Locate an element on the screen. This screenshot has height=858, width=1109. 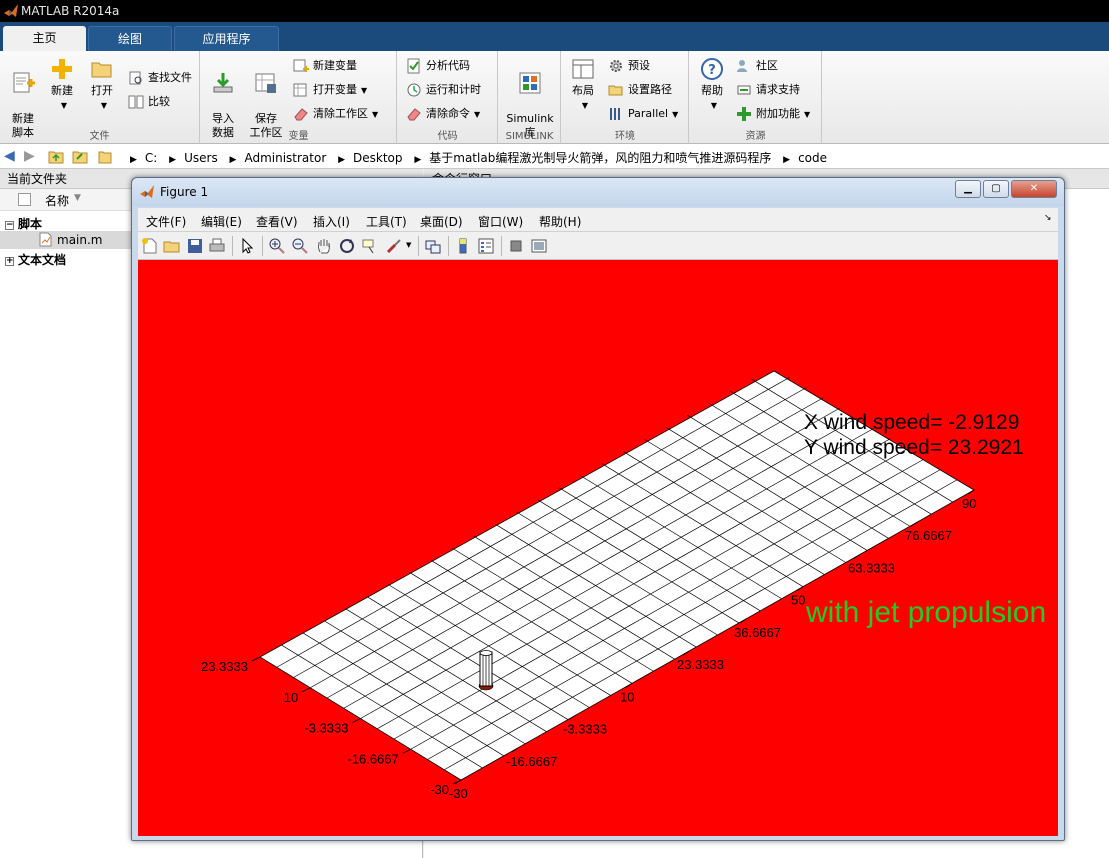
breadcrumb-item: C: is located at coordinates (151, 158).